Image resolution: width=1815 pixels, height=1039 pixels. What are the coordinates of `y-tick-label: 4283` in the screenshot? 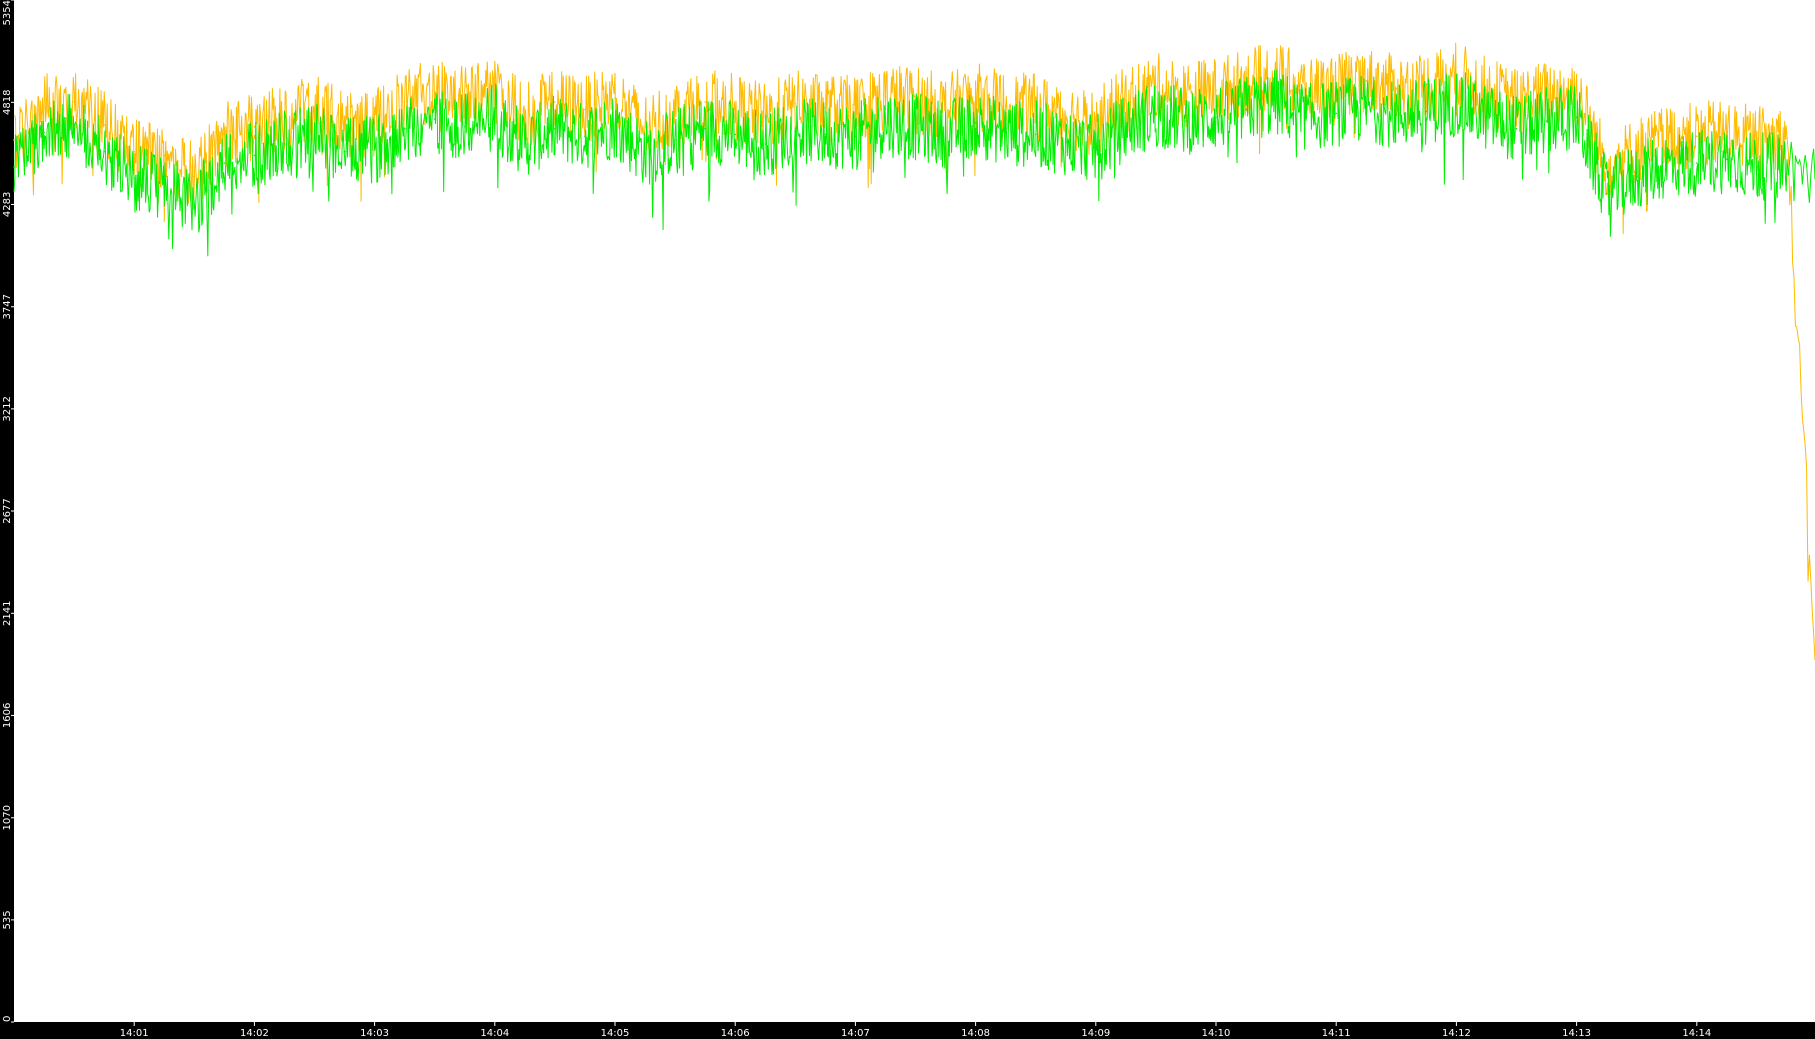 It's located at (7, 204).